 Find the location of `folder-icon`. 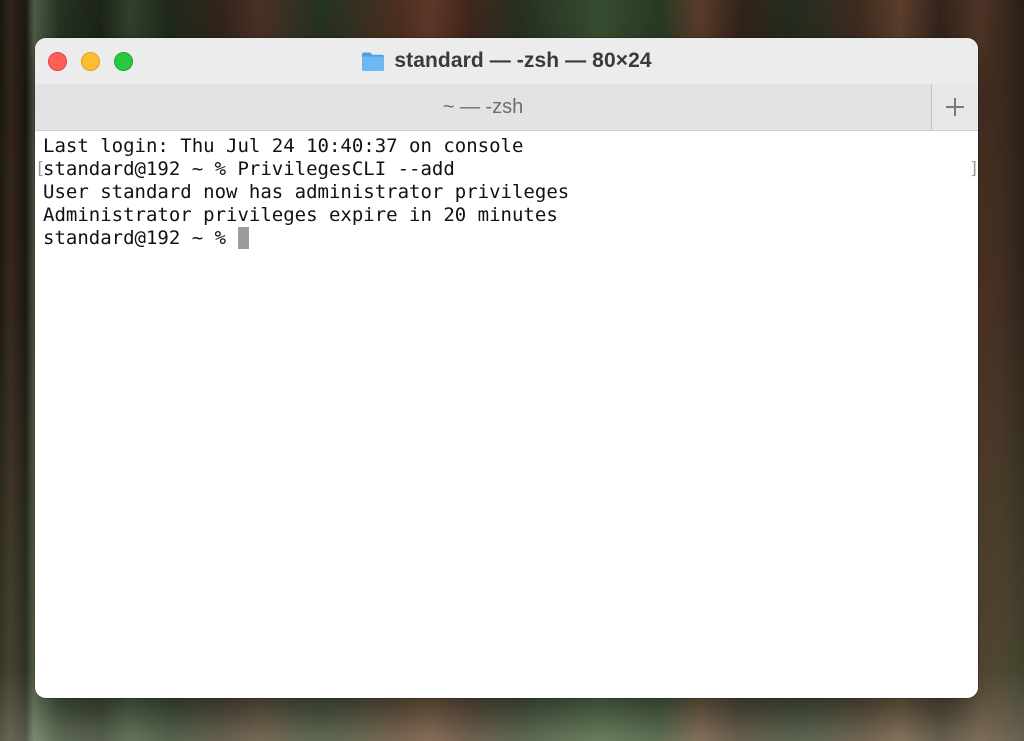

folder-icon is located at coordinates (373, 61).